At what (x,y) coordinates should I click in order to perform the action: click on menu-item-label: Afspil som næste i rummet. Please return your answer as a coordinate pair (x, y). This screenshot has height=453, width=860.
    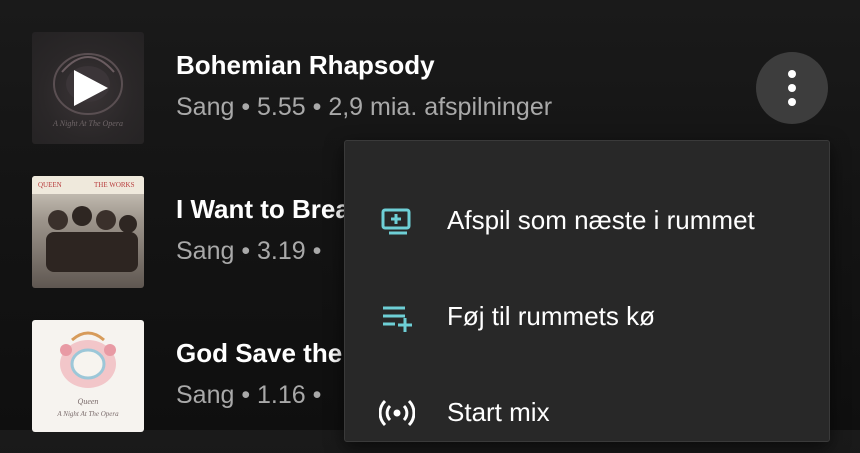
    Looking at the image, I should click on (601, 220).